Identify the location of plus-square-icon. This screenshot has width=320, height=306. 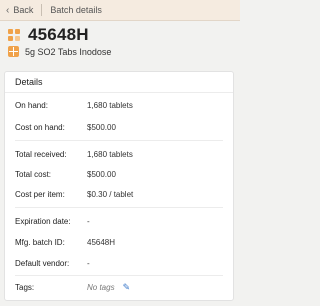
(13, 51).